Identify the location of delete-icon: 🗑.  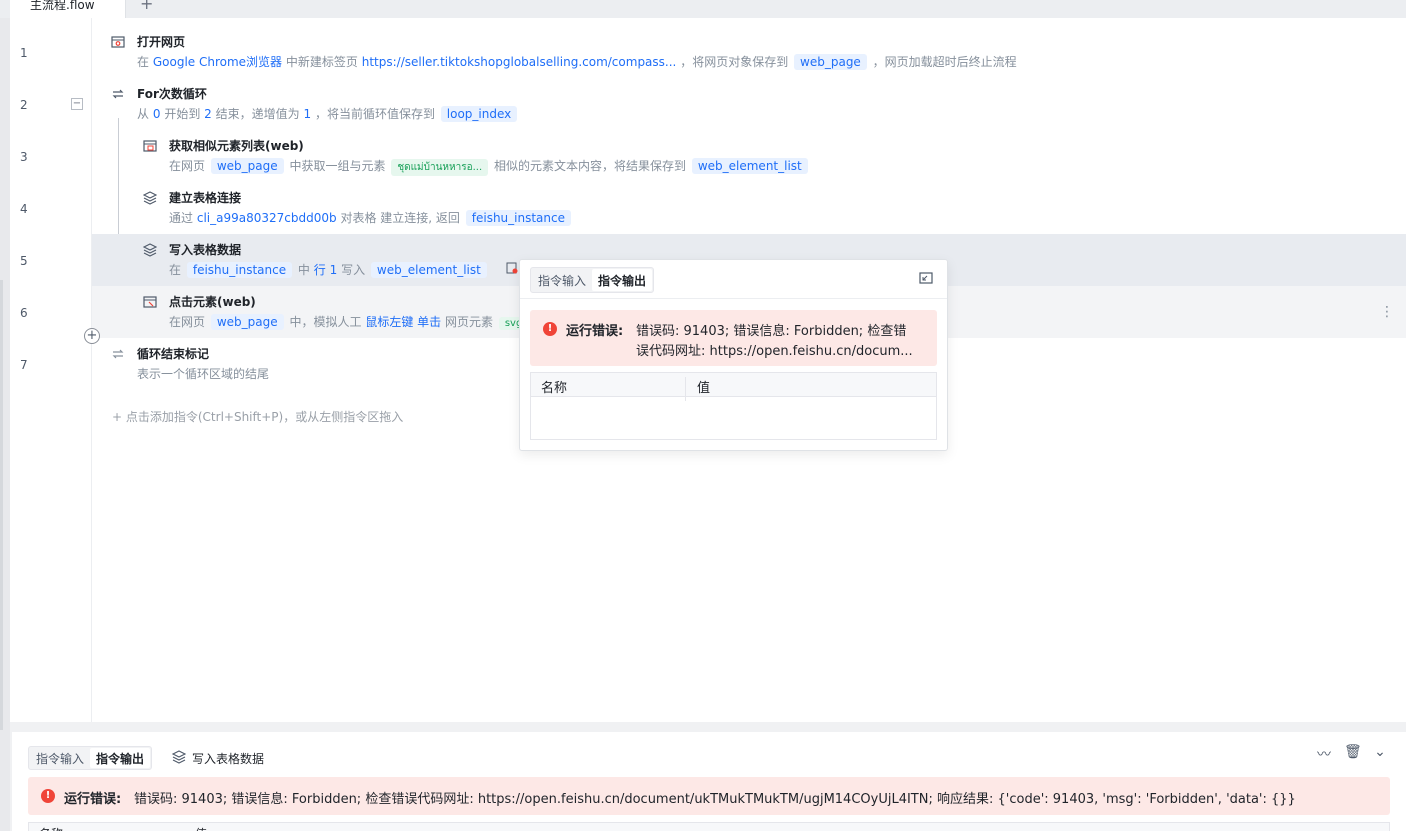
(1353, 754).